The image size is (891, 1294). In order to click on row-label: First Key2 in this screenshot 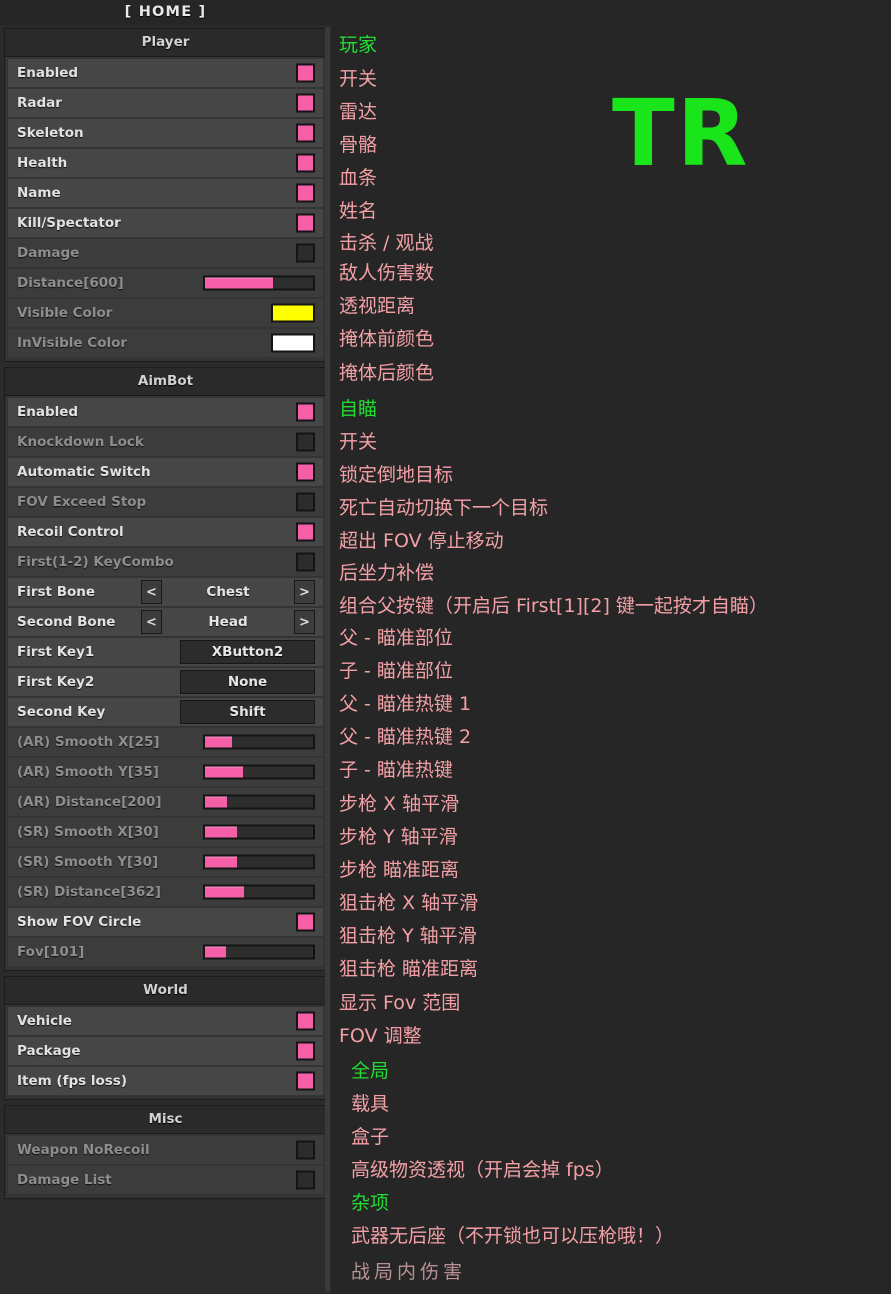, I will do `click(56, 682)`.